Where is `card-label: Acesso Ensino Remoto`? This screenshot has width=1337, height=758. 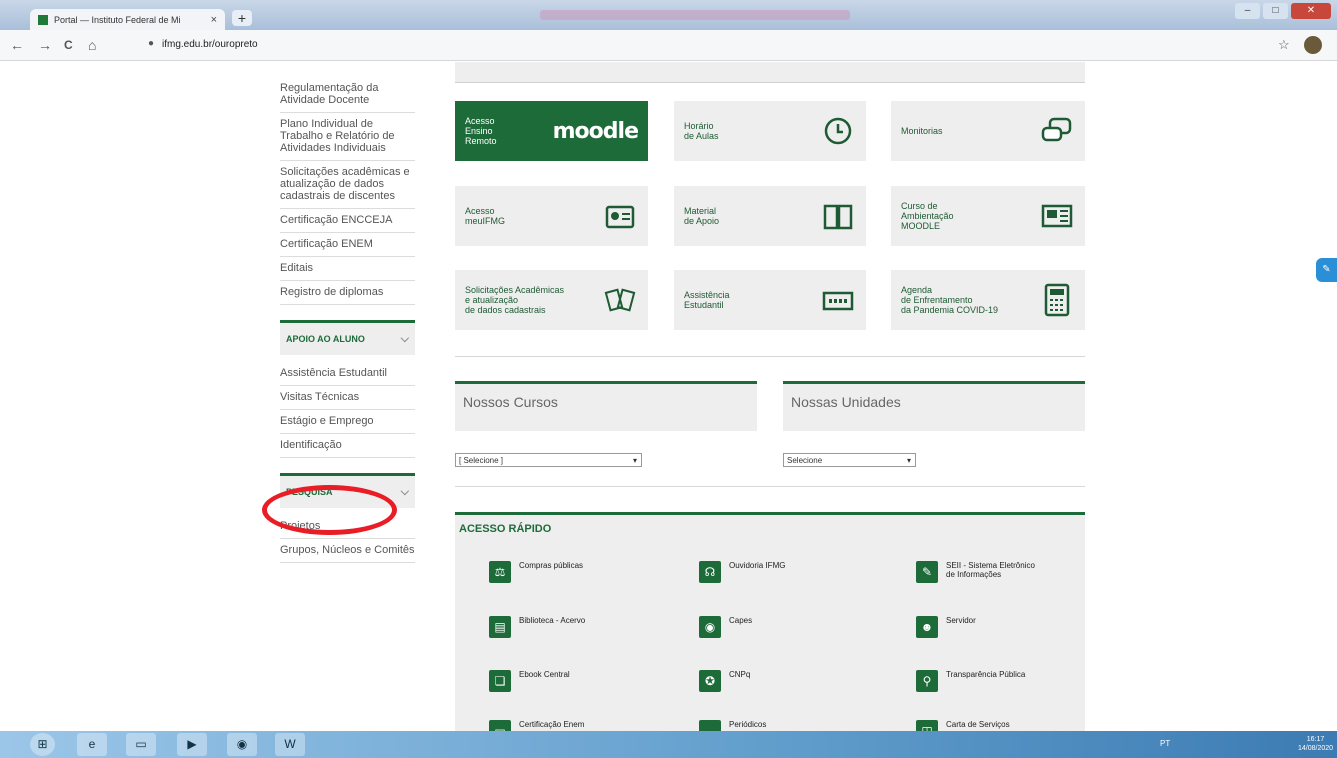 card-label: Acesso Ensino Remoto is located at coordinates (481, 131).